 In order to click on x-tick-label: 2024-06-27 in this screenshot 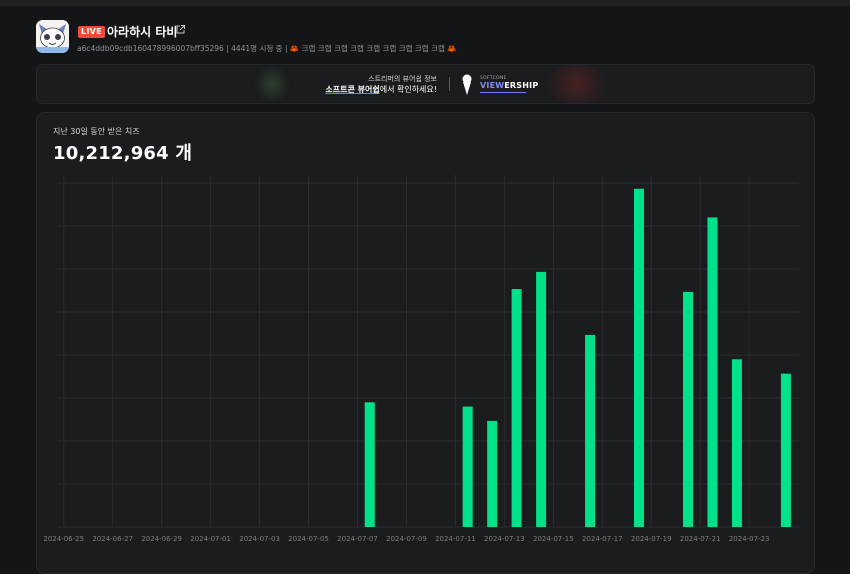, I will do `click(112, 539)`.